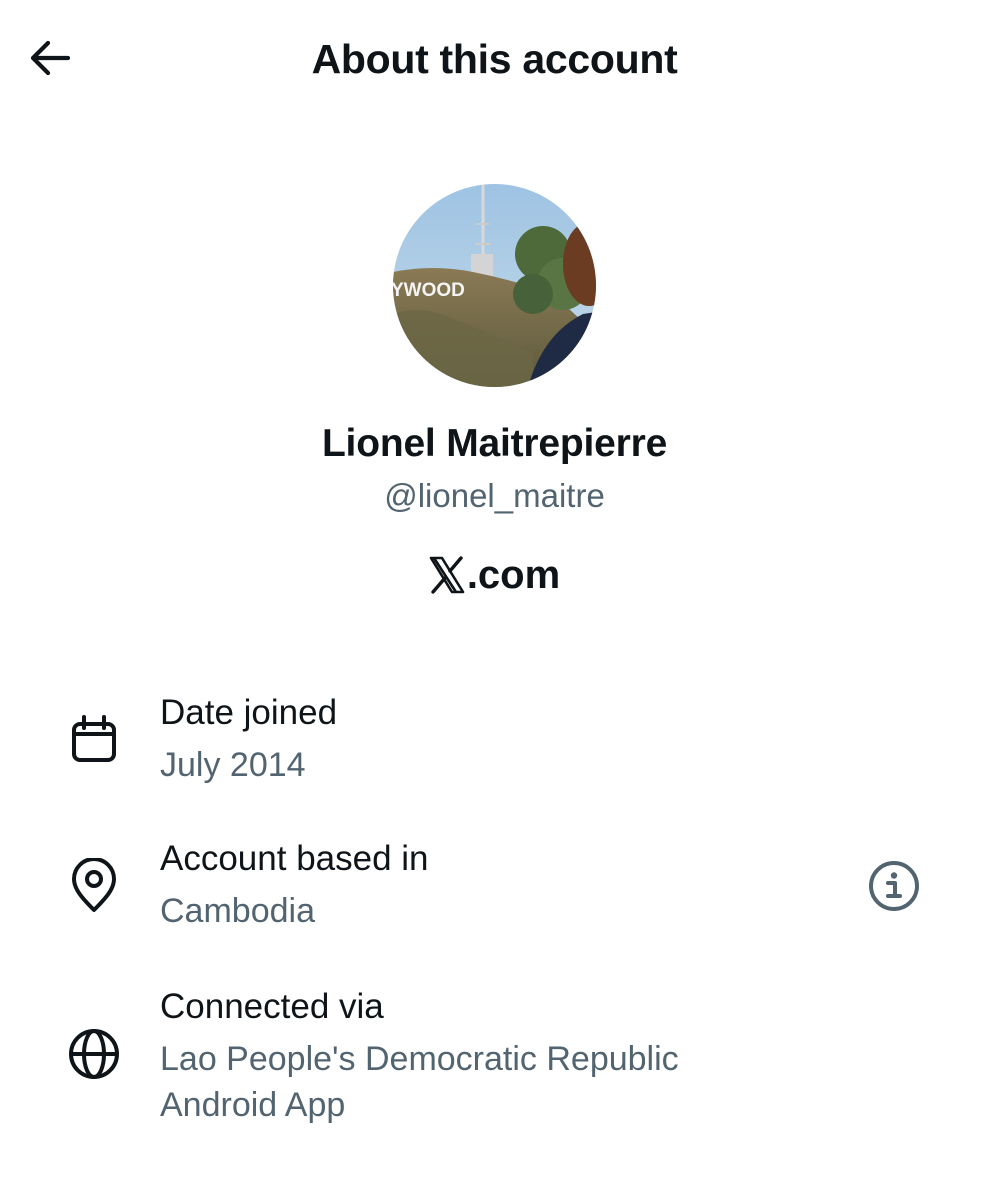 The width and height of the screenshot is (989, 1200). I want to click on avatar-image: YWOOD, so click(494, 285).